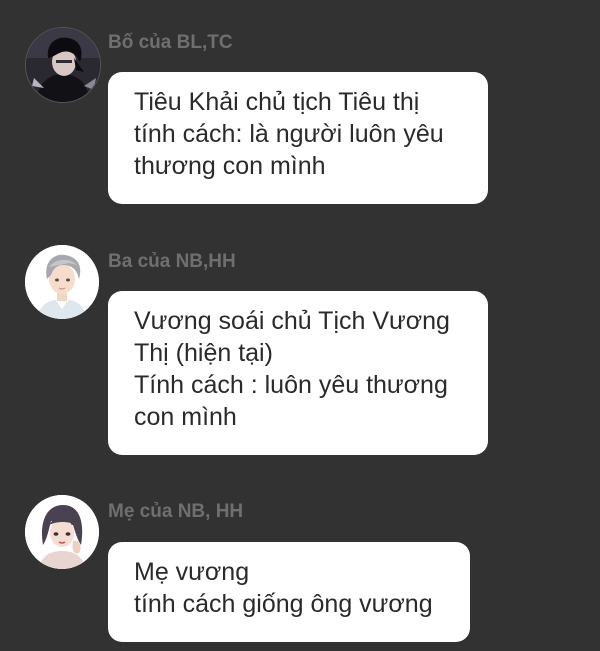 The height and width of the screenshot is (651, 600). What do you see at coordinates (62, 282) in the screenshot?
I see `silver-haired-man-avatar-icon` at bounding box center [62, 282].